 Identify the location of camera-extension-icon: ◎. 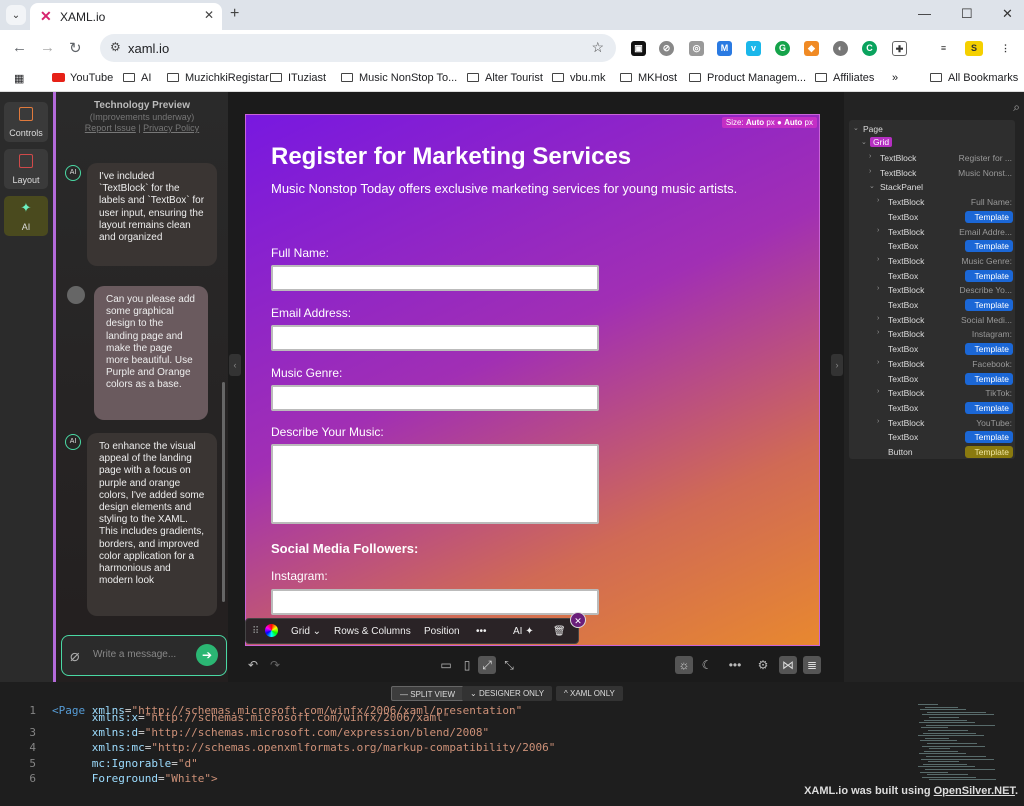
(696, 48).